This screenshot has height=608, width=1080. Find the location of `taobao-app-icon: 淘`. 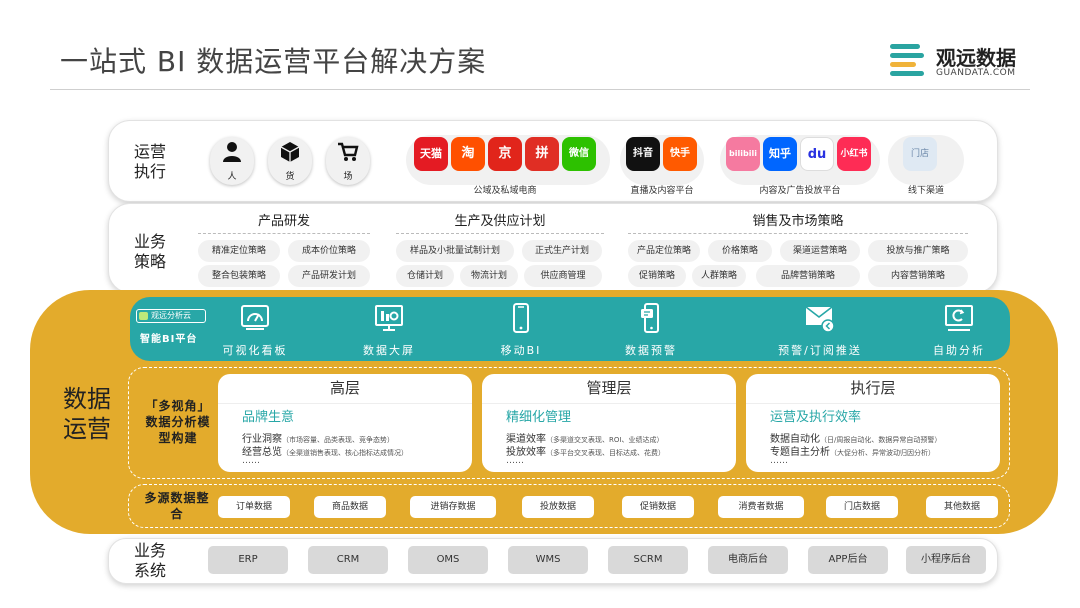

taobao-app-icon: 淘 is located at coordinates (468, 154).